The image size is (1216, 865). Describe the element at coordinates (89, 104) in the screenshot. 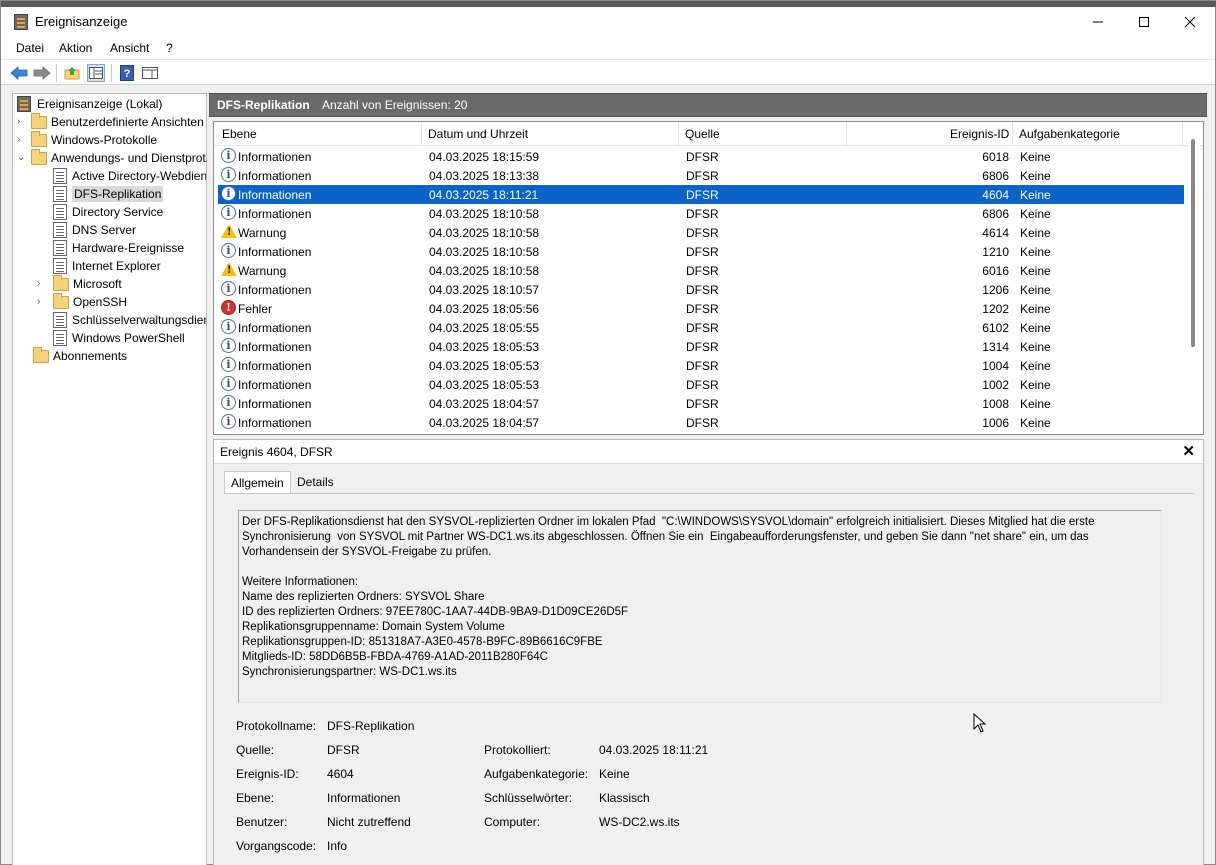

I see `tree-item-root: Ereignisanzeige (Lokal)` at that location.